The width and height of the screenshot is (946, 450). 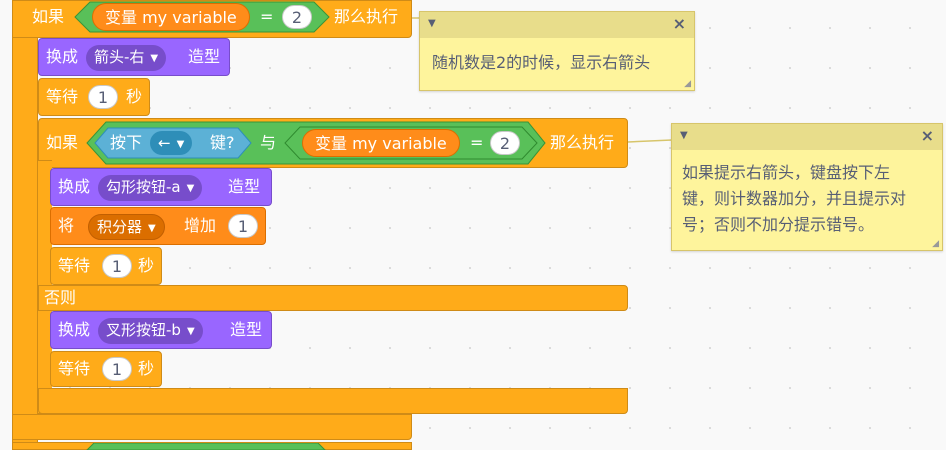 I want to click on comment-line: 如果提示右箭头，键盘按下左, so click(x=786, y=172).